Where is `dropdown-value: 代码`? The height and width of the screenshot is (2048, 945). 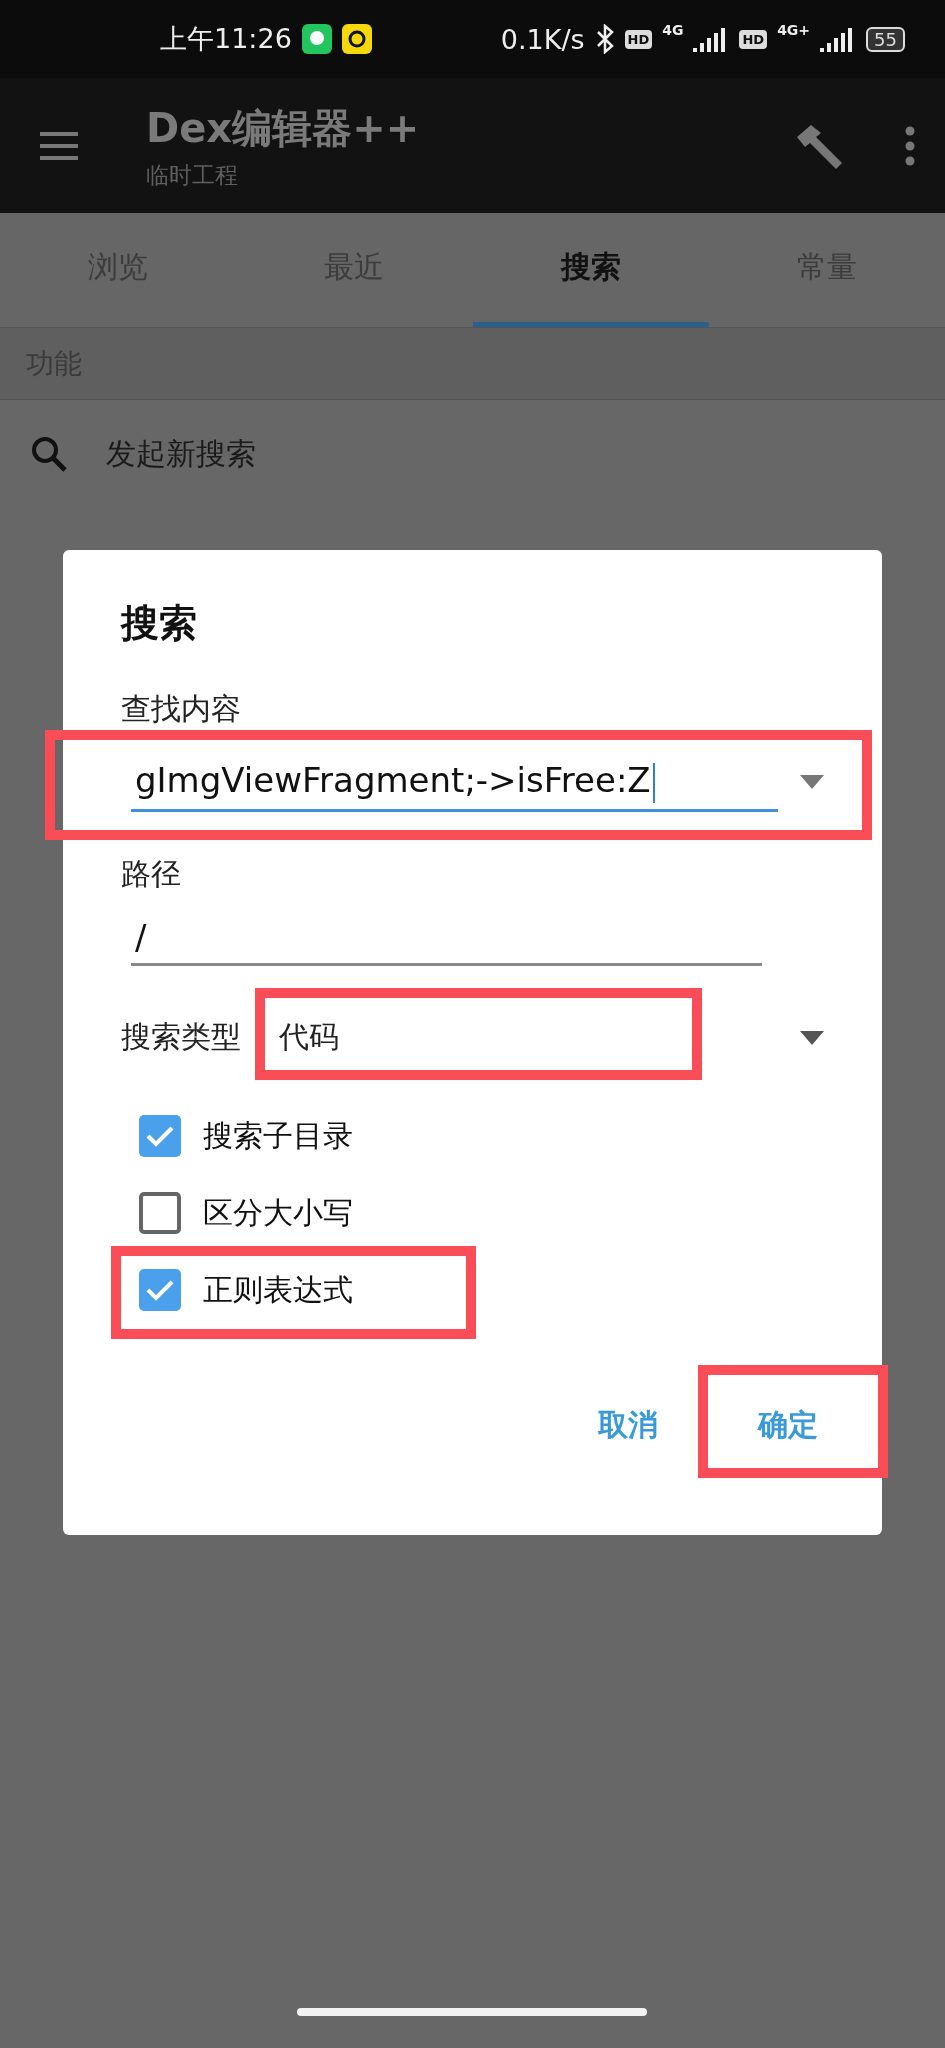 dropdown-value: 代码 is located at coordinates (528, 1037).